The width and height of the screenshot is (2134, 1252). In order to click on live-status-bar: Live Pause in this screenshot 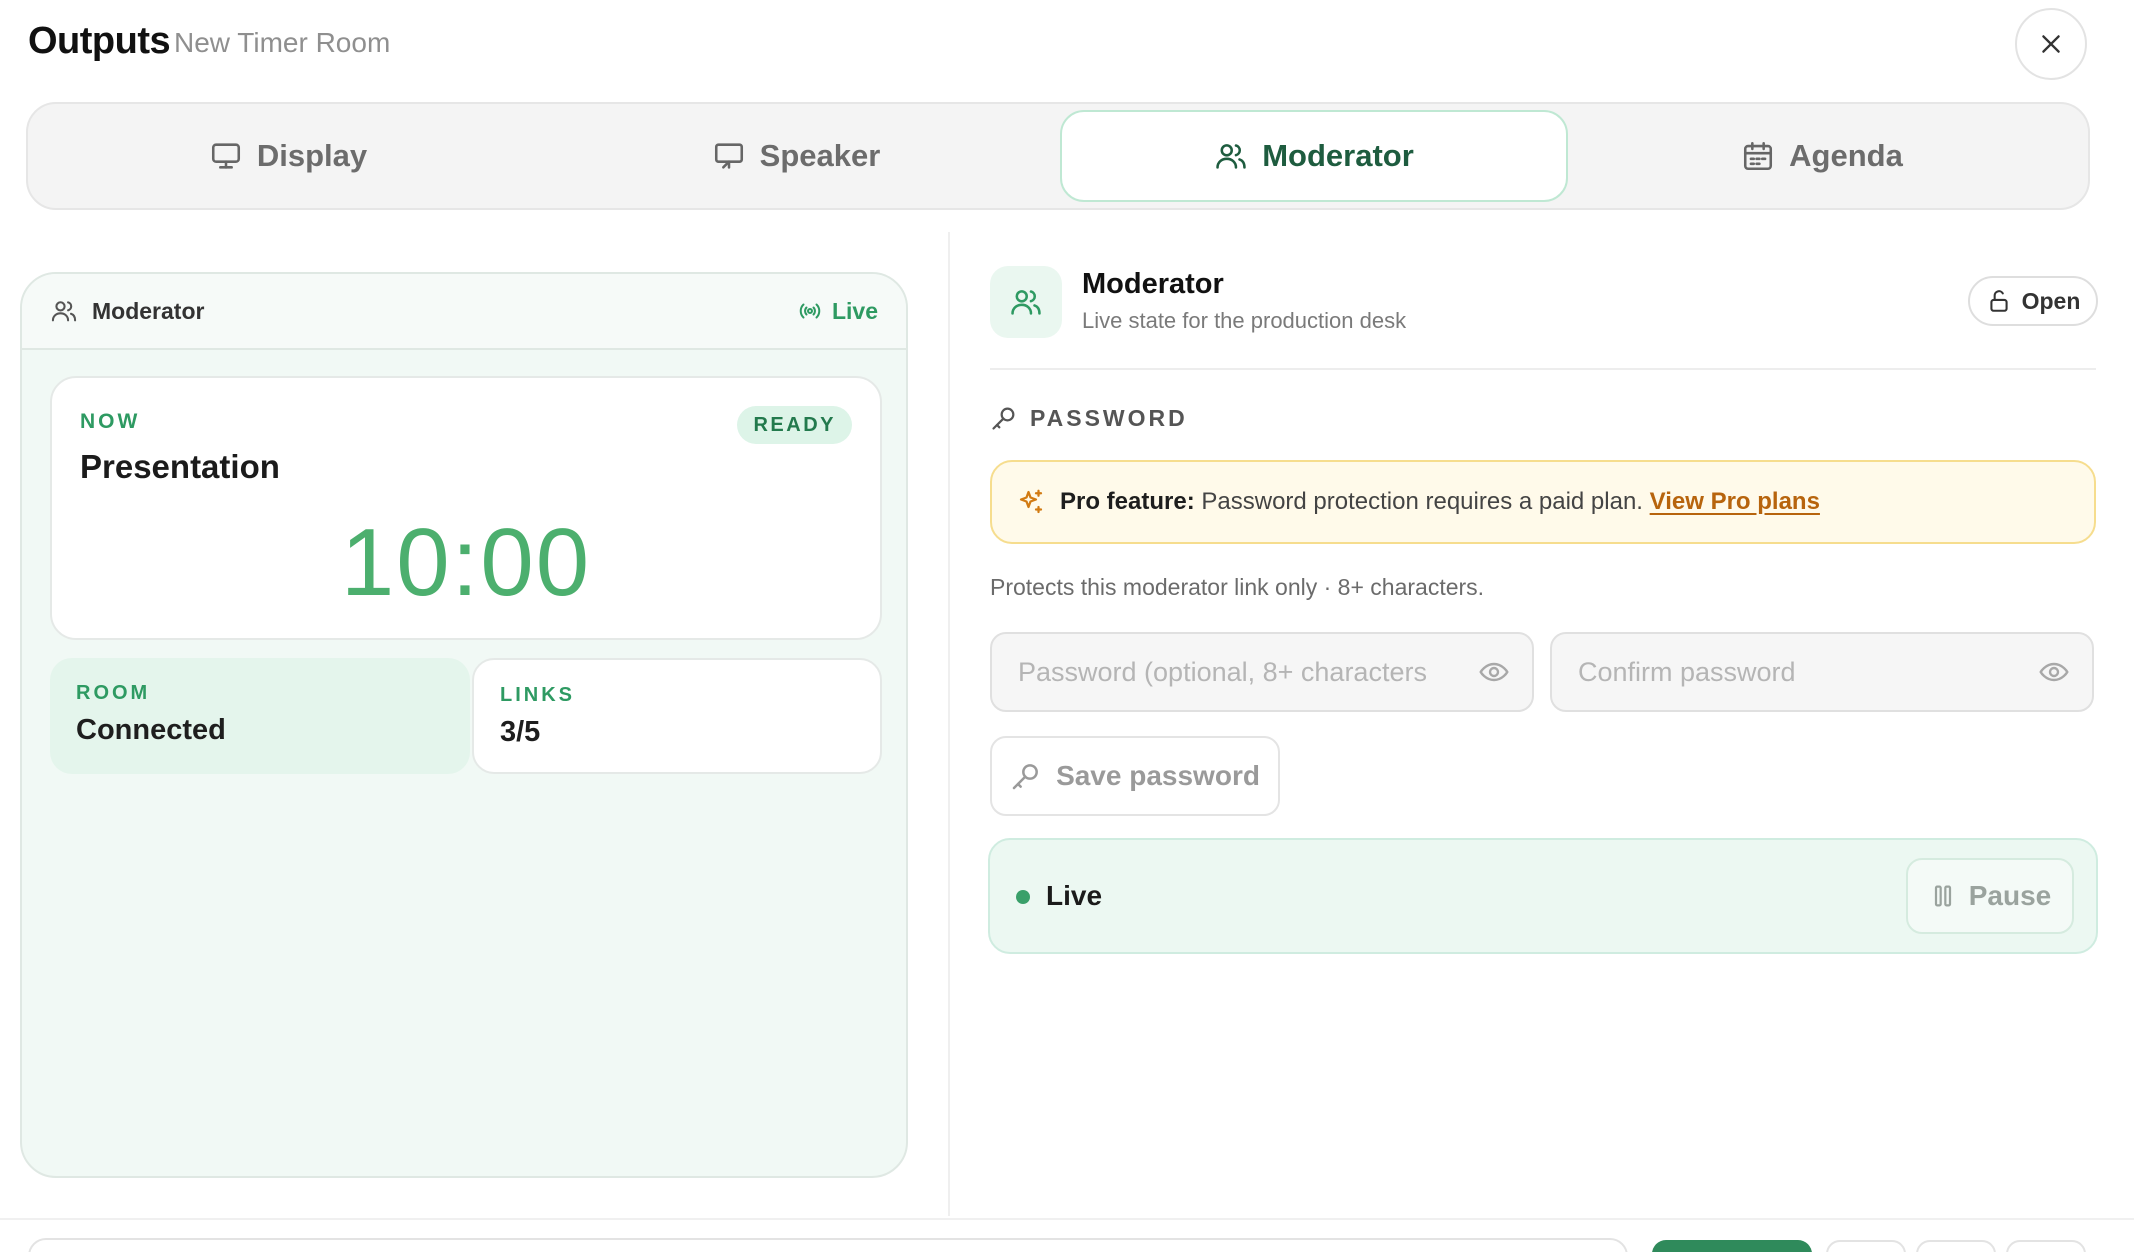, I will do `click(1543, 896)`.